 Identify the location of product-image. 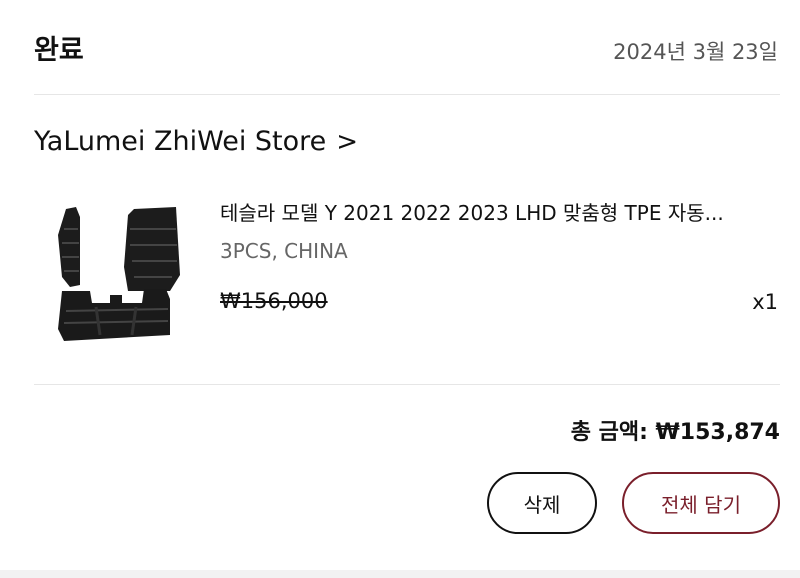
(120, 275).